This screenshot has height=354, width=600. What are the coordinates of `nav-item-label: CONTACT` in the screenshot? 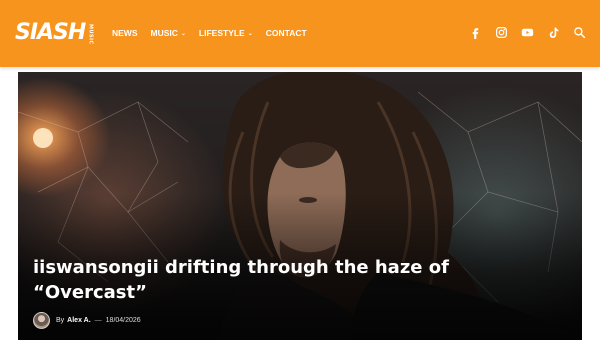 It's located at (286, 33).